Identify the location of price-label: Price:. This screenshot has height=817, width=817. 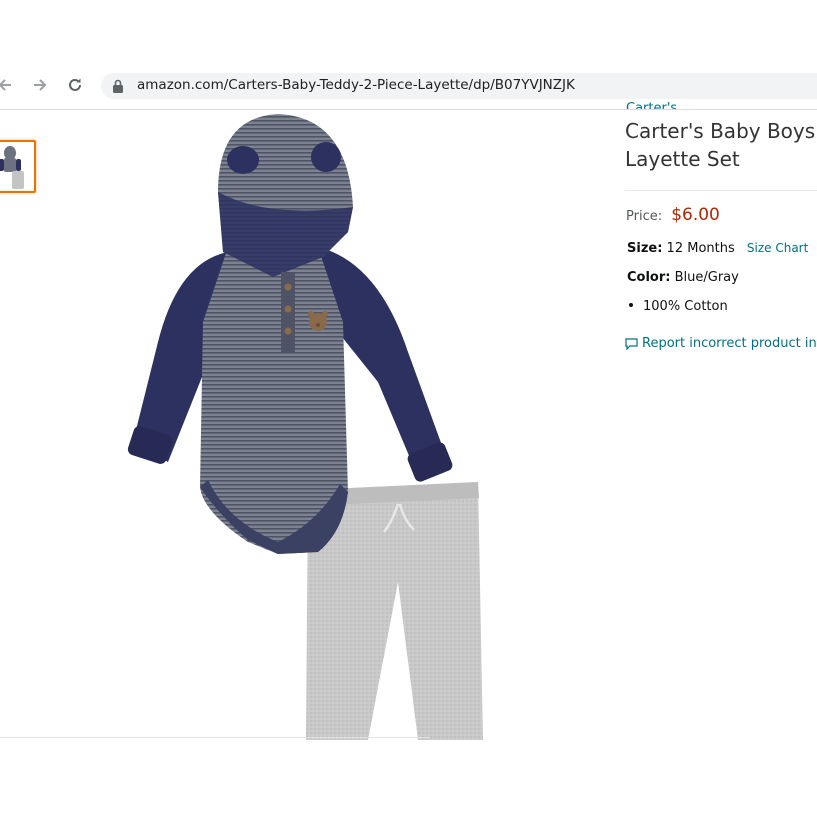
(644, 216).